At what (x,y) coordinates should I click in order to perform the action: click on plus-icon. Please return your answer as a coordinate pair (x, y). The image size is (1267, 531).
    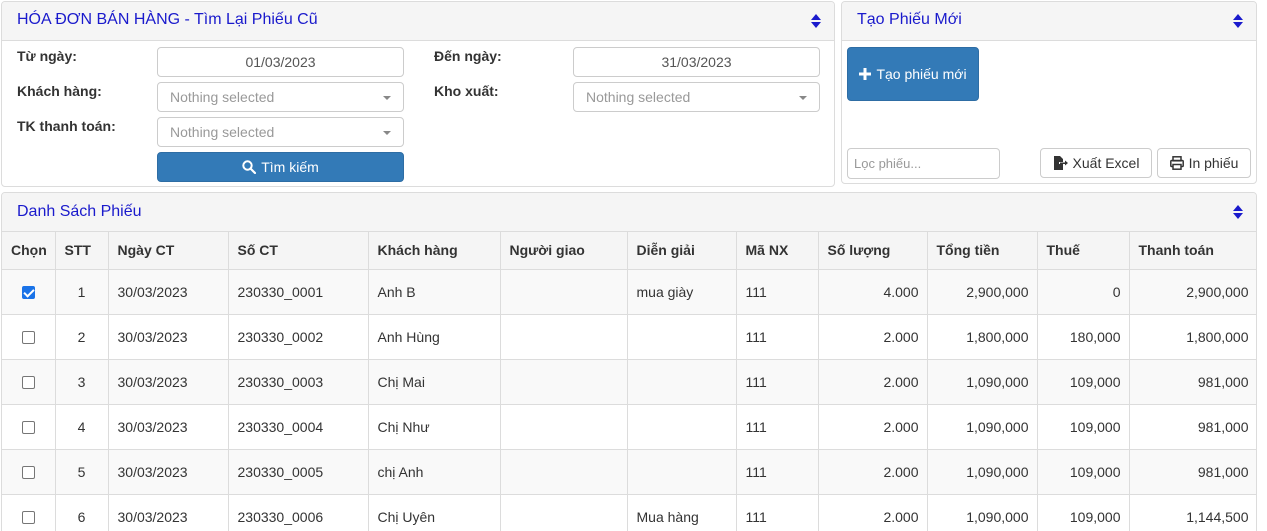
    Looking at the image, I should click on (865, 74).